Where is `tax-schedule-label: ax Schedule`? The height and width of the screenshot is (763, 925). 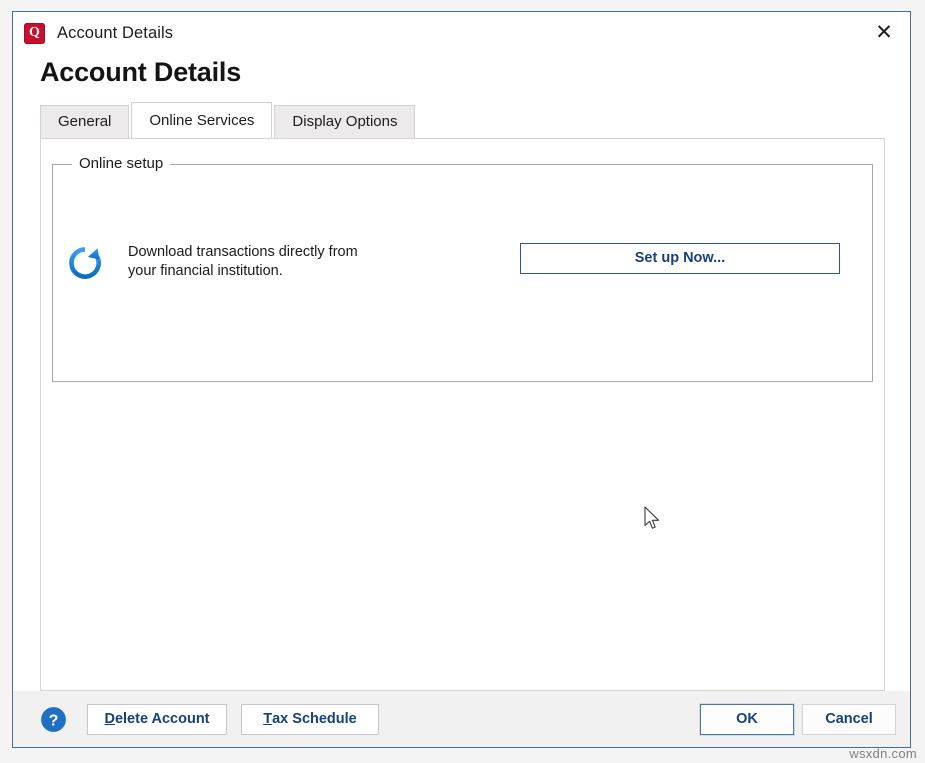
tax-schedule-label: ax Schedule is located at coordinates (314, 719).